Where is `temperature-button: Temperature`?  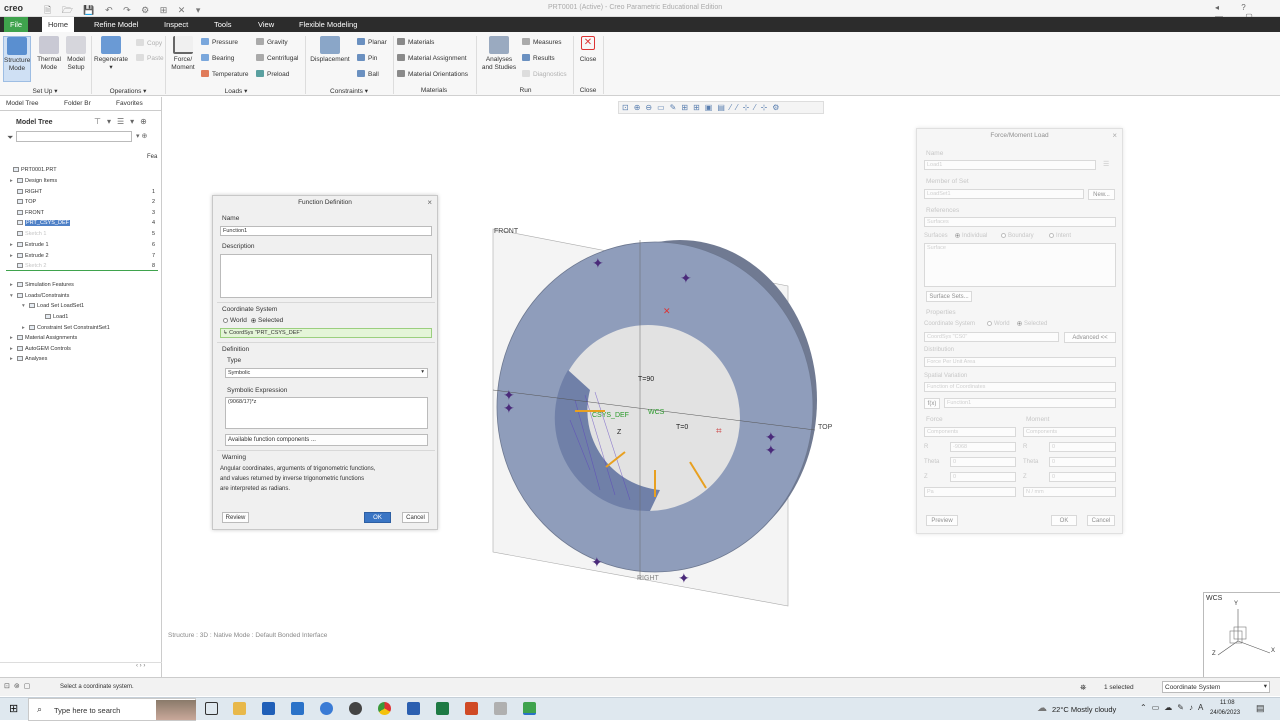
temperature-button: Temperature is located at coordinates (225, 74).